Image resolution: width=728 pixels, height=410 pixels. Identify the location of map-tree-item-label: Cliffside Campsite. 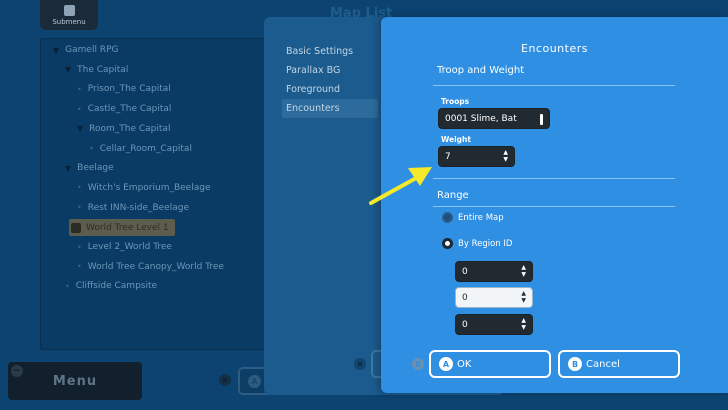
(116, 286).